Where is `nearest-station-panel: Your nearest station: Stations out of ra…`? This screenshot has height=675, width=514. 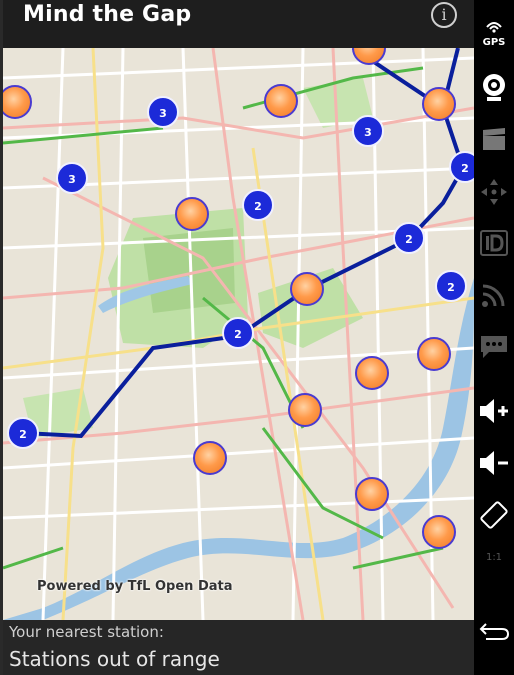
nearest-station-panel: Your nearest station: Stations out of ra… is located at coordinates (238, 647).